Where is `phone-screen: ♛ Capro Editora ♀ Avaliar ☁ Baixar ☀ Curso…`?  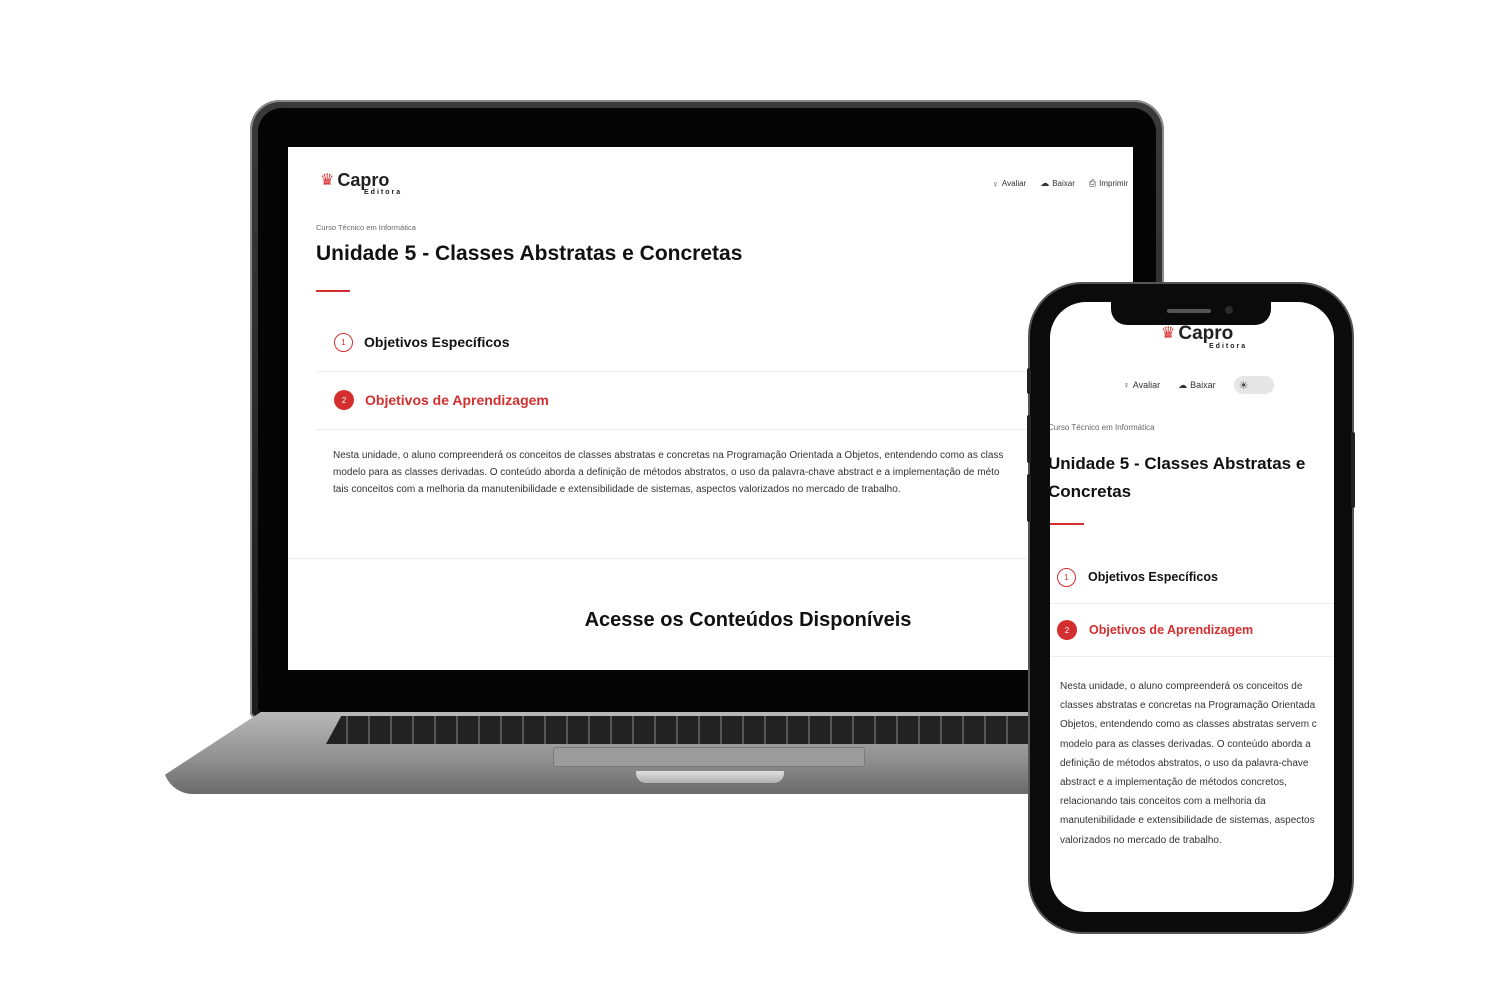
phone-screen: ♛ Capro Editora ♀ Avaliar ☁ Baixar ☀ Curso… is located at coordinates (1192, 607).